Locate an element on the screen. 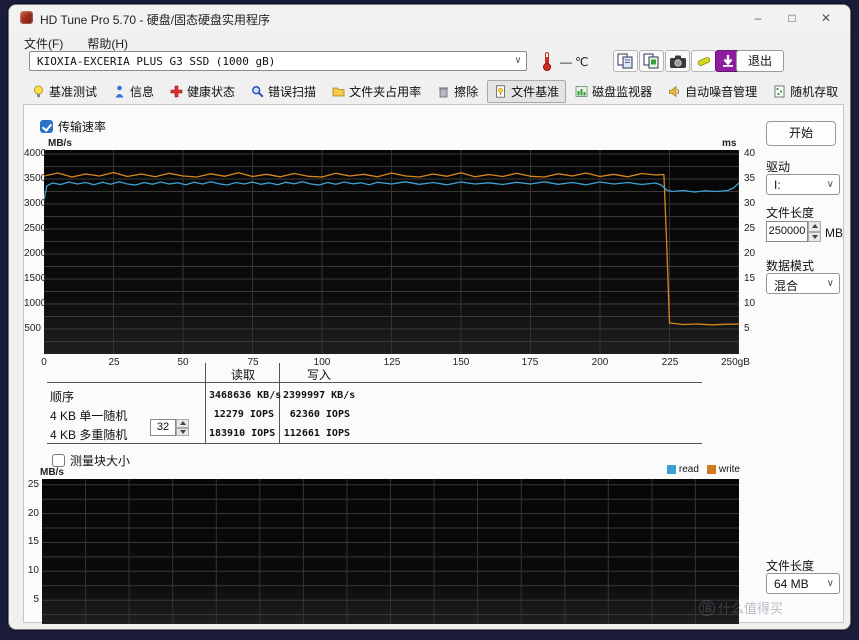 The width and height of the screenshot is (859, 640). read-swatch is located at coordinates (671, 469).